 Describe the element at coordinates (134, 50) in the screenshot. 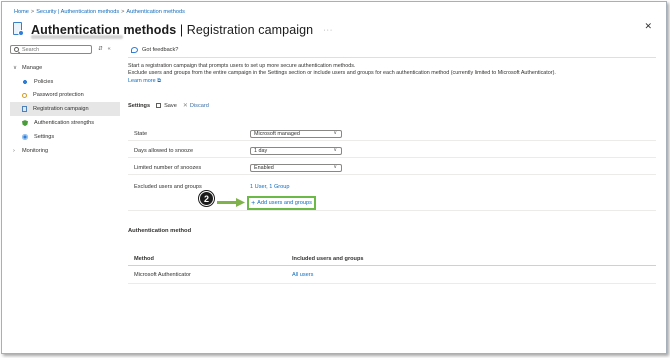

I see `feedback-icon` at that location.